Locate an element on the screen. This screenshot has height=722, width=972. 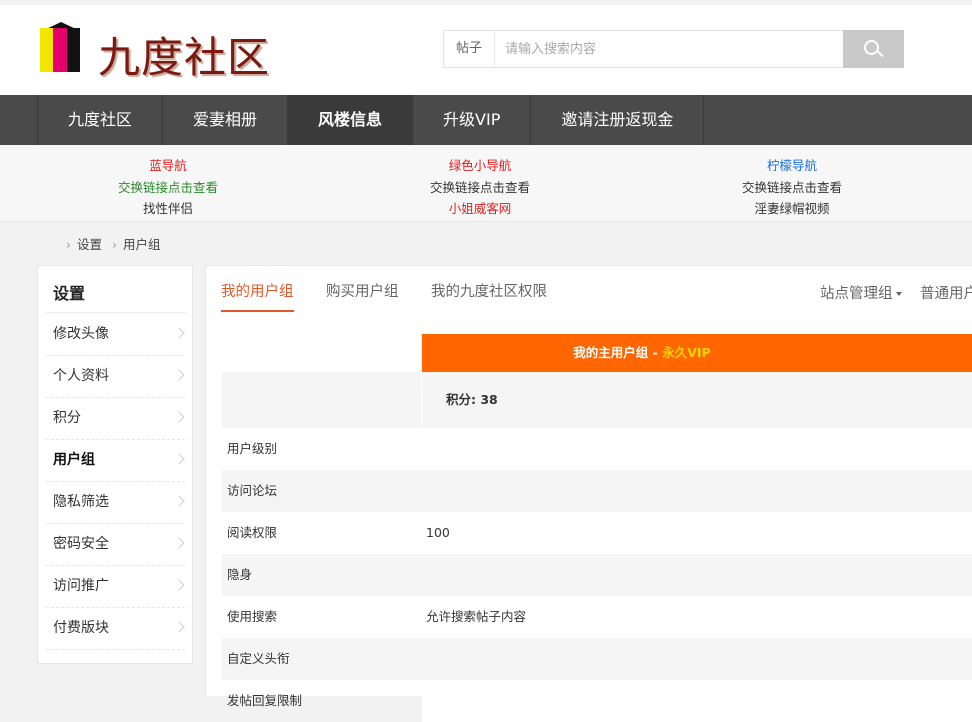
main-nav: 九度社区 爱妻相册 风楼信息 升级VIP 邀请注册返现金 is located at coordinates (486, 120).